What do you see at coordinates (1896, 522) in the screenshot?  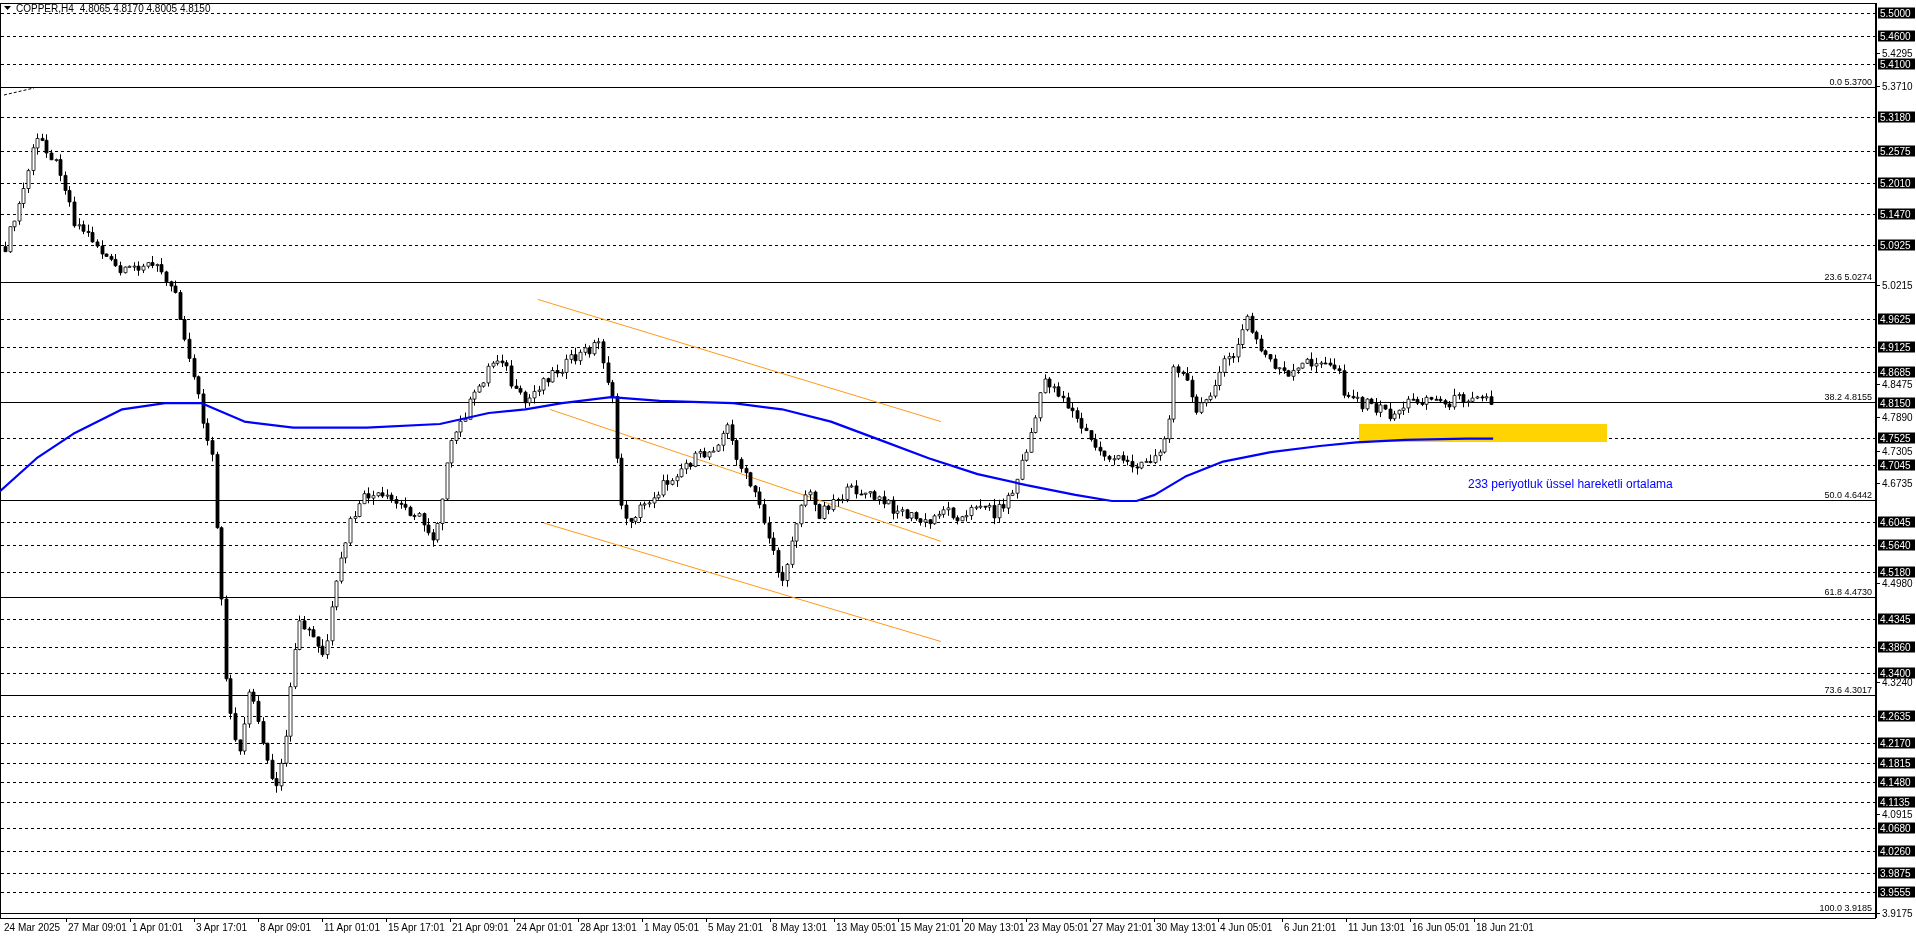 I see `price-label: 4.6045` at bounding box center [1896, 522].